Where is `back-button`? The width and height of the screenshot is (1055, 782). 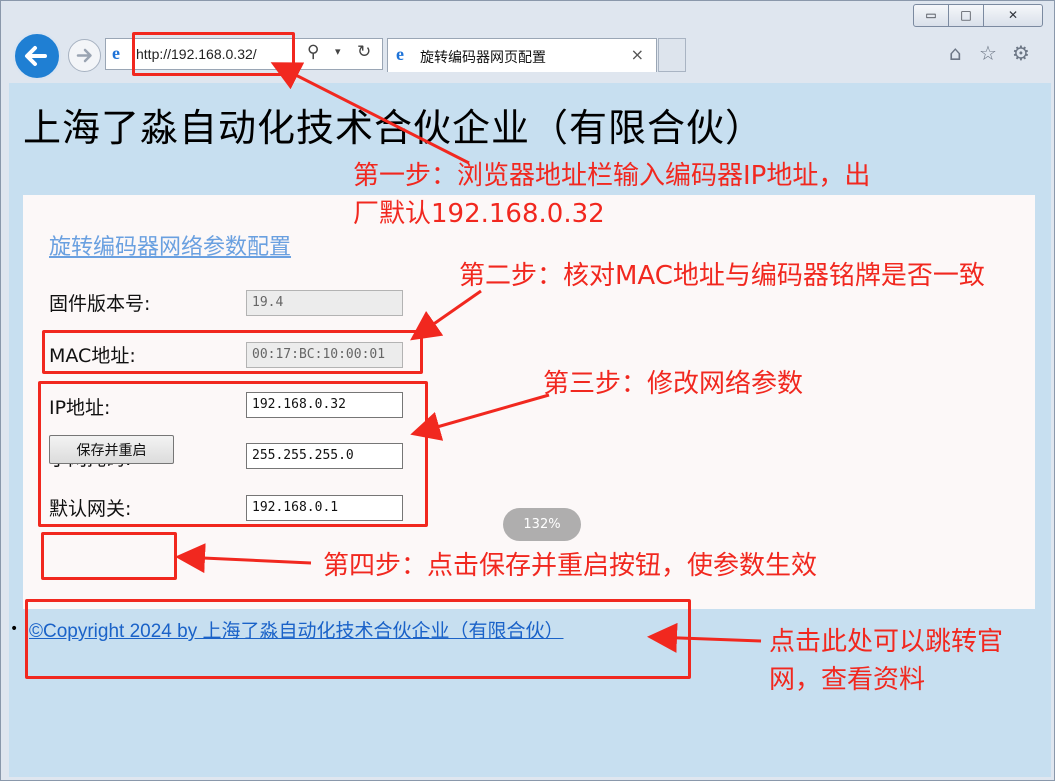
back-button is located at coordinates (37, 56).